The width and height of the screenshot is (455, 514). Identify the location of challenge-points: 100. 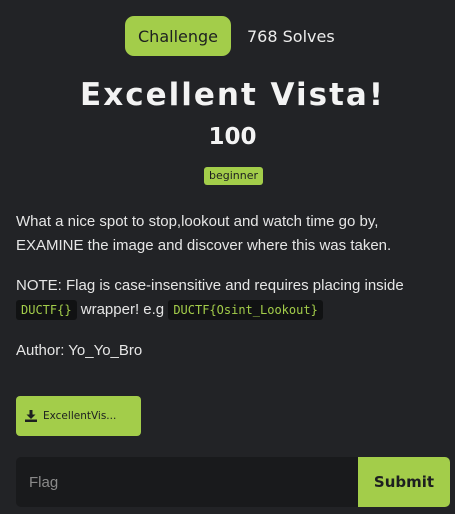
(232, 137).